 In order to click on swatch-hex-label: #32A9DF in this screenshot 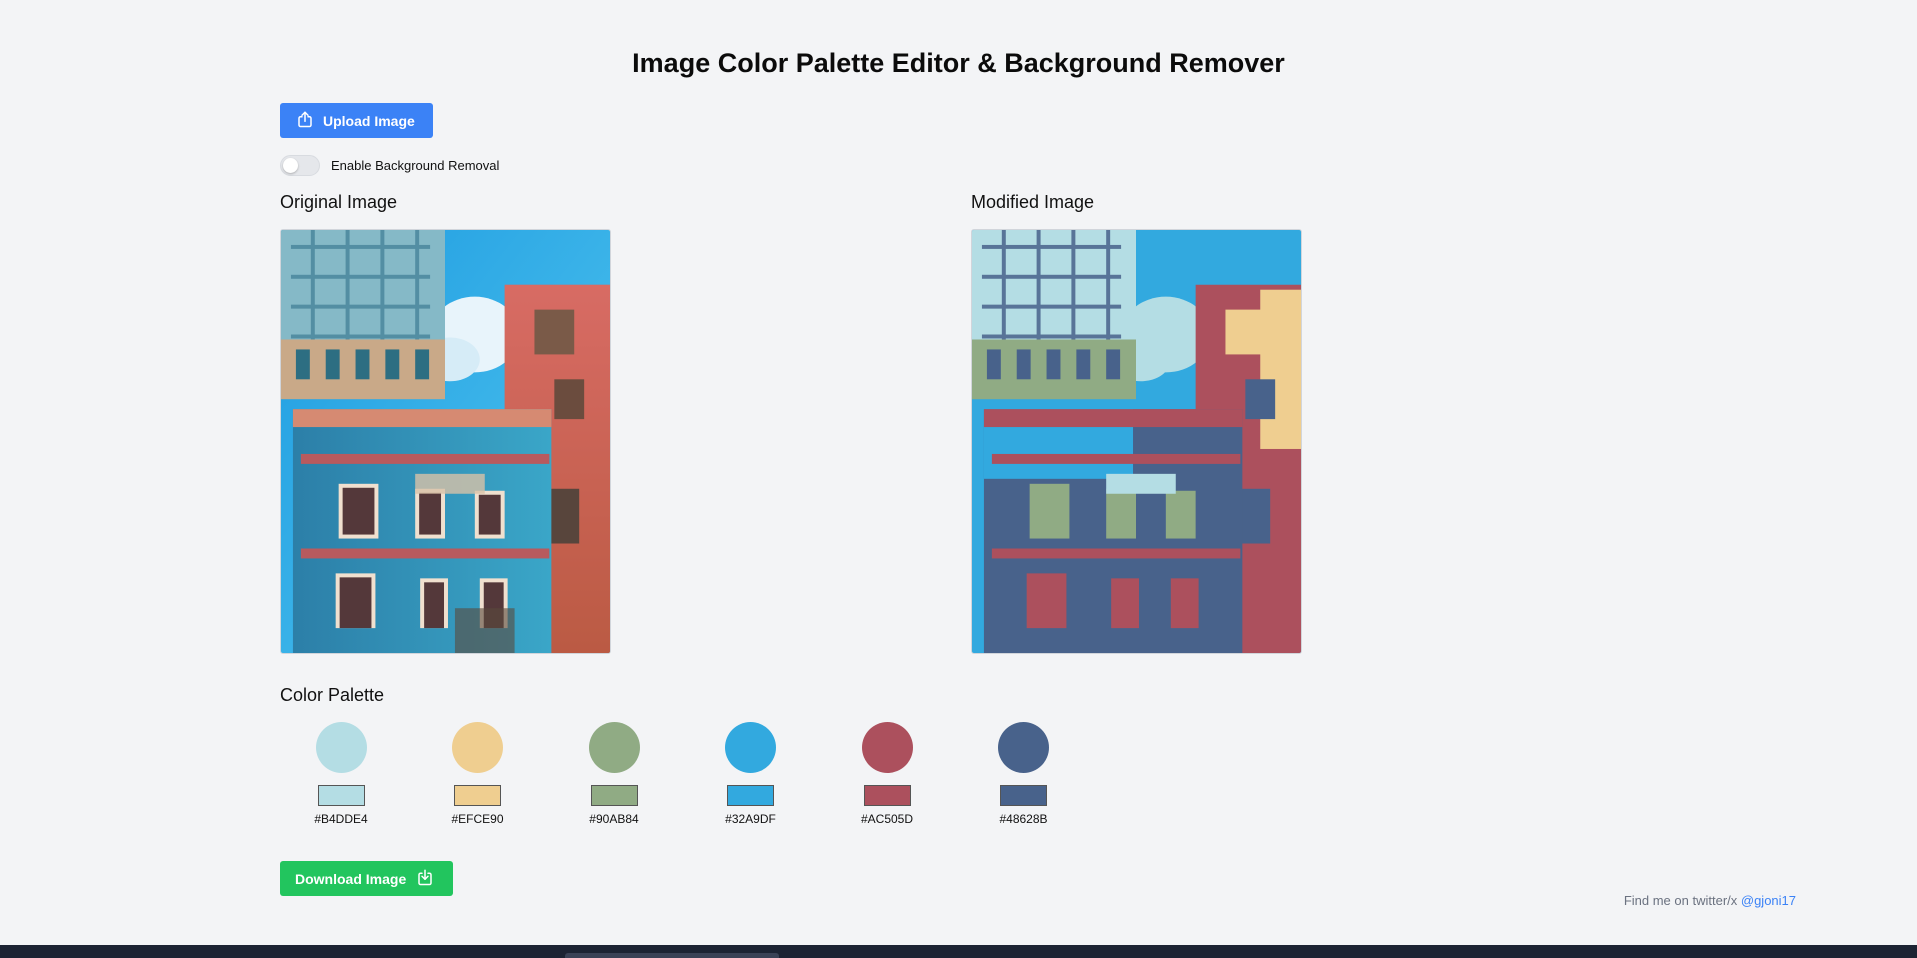, I will do `click(750, 819)`.